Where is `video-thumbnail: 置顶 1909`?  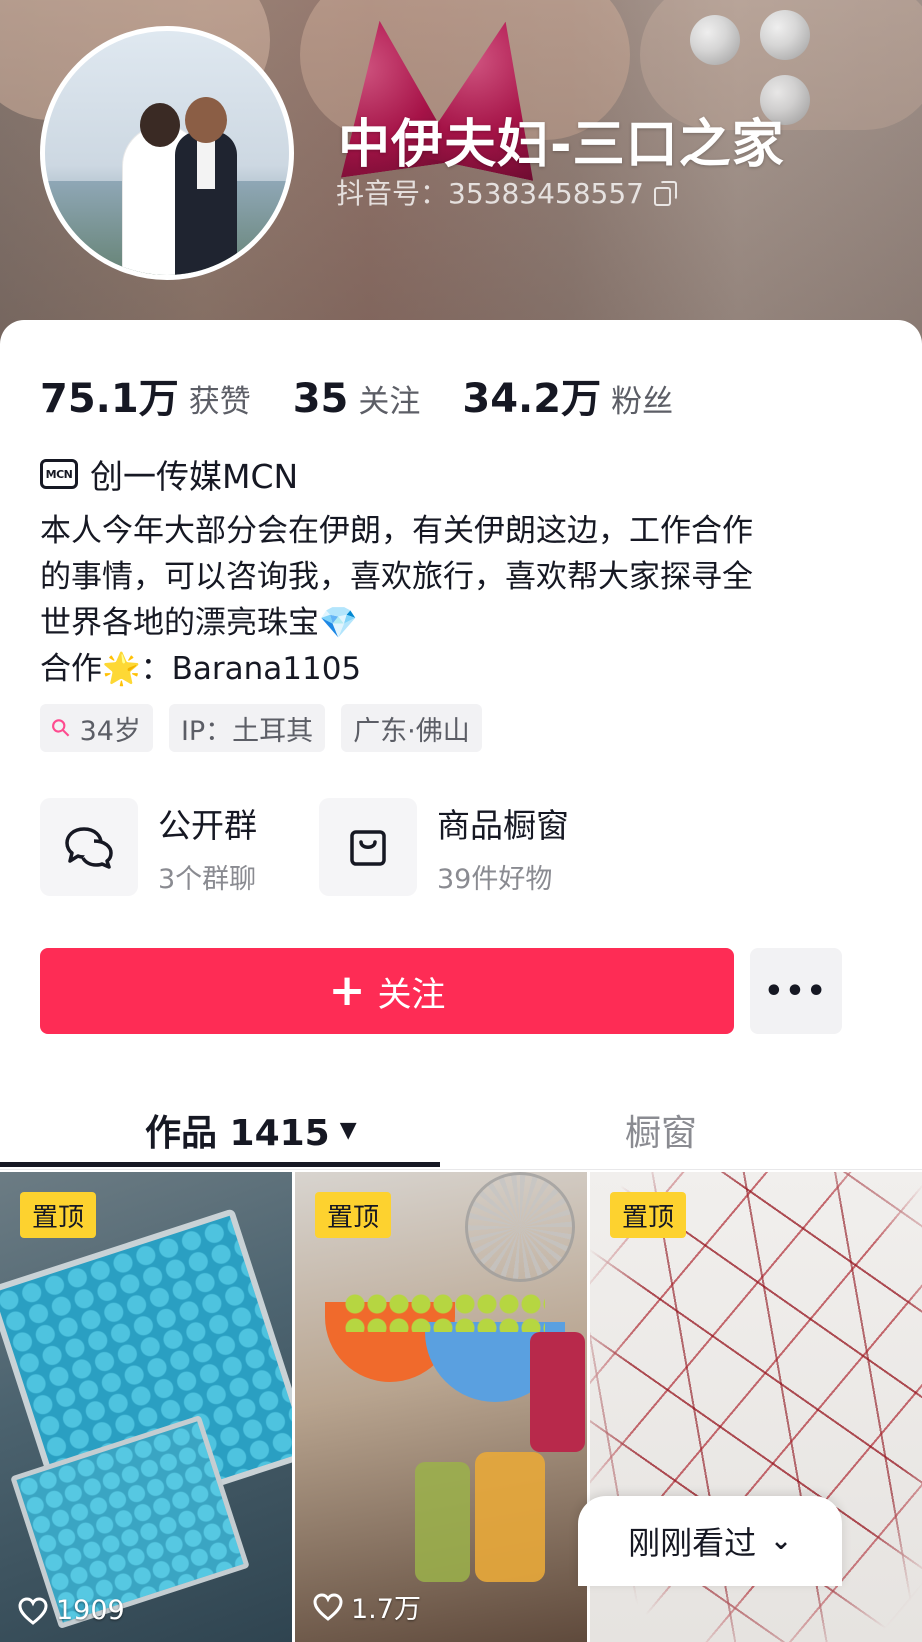
video-thumbnail: 置顶 1909 is located at coordinates (146, 1407).